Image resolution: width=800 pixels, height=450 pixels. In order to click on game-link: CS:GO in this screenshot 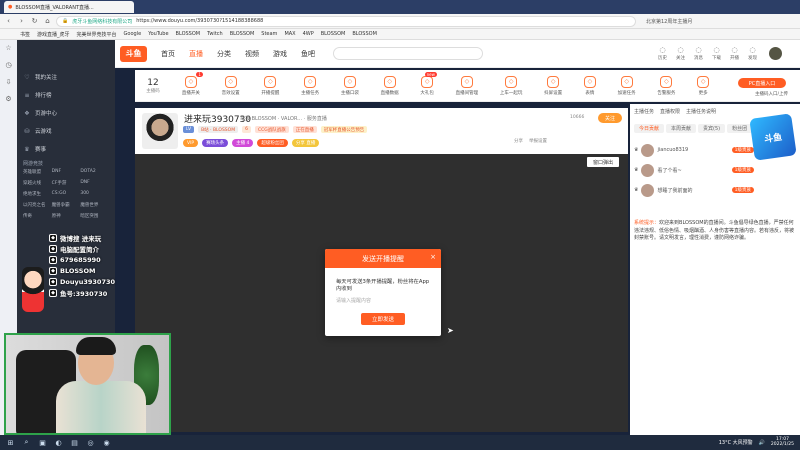, I will do `click(66, 194)`.